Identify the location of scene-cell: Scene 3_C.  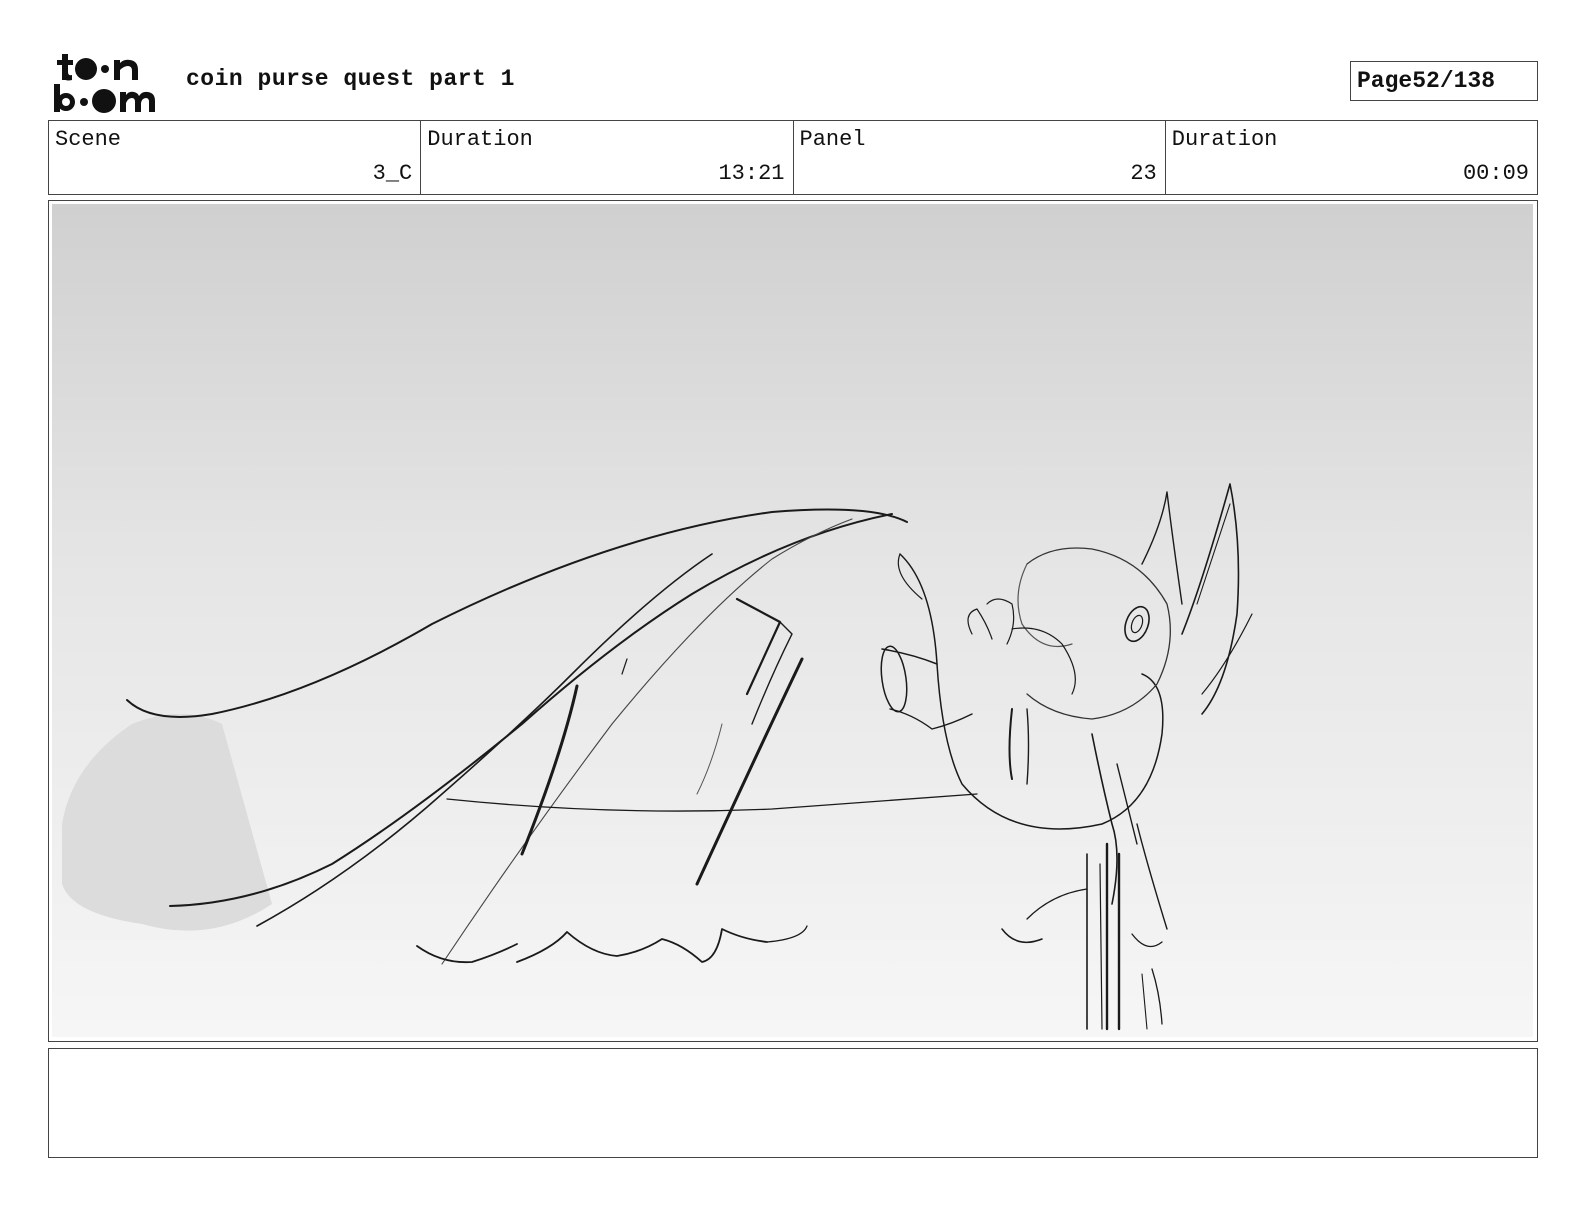
(235, 157).